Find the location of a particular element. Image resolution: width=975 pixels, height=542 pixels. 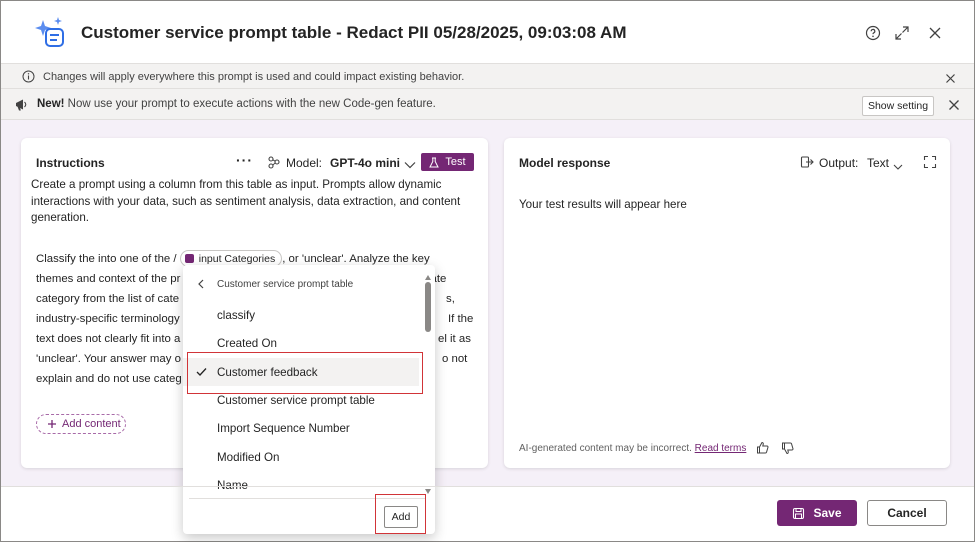

model-icon is located at coordinates (274, 164).